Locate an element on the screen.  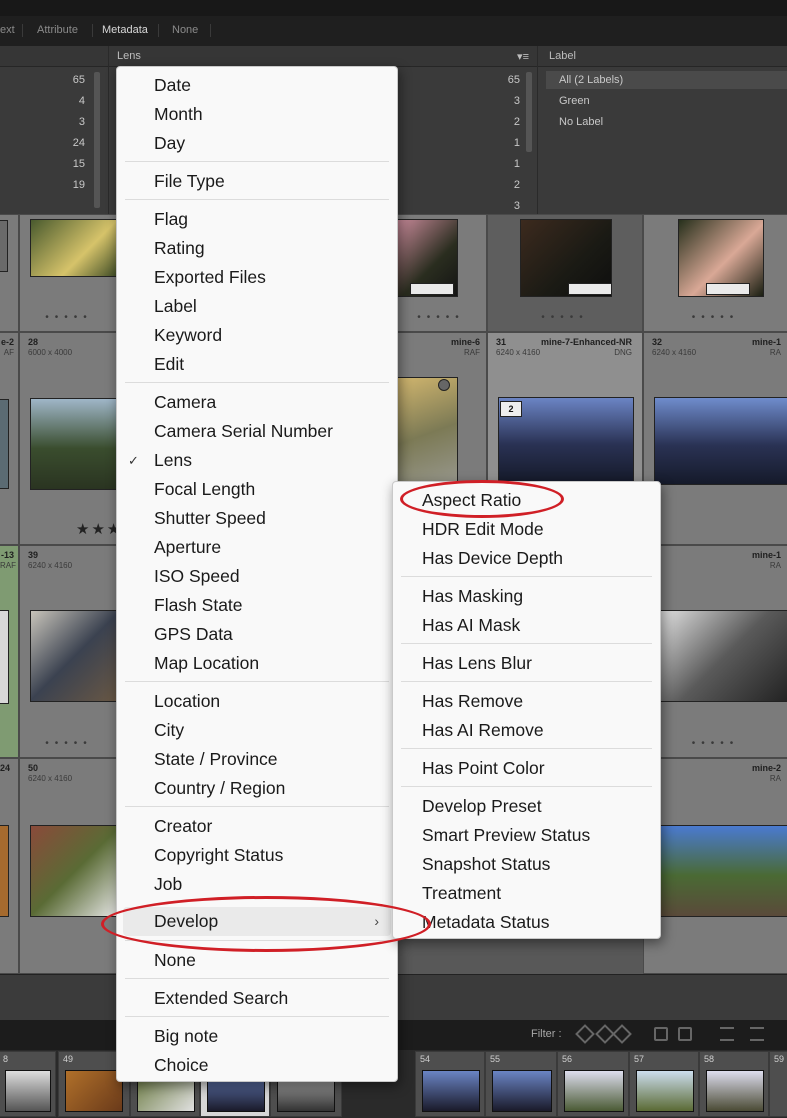
filmstrip-cell: 59 is located at coordinates (778, 1084).